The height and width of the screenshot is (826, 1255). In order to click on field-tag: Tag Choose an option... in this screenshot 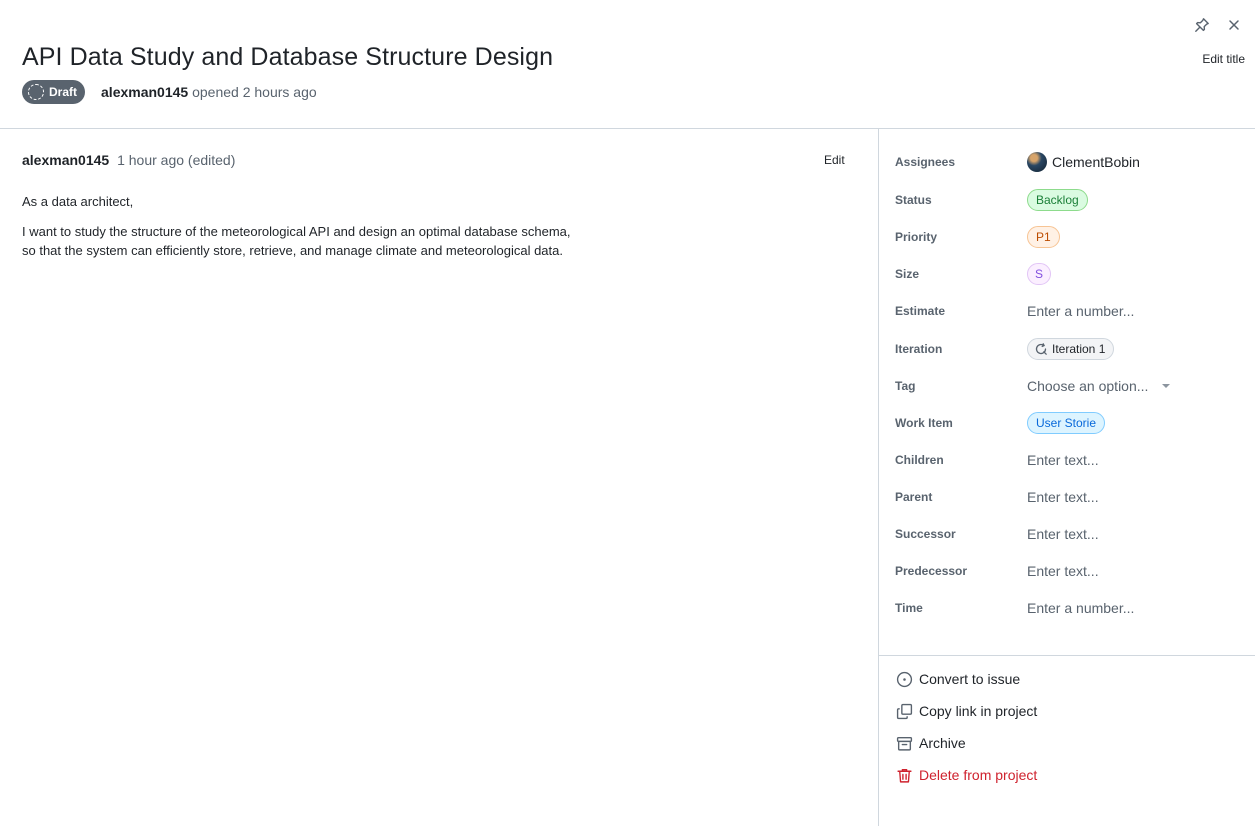, I will do `click(1070, 386)`.